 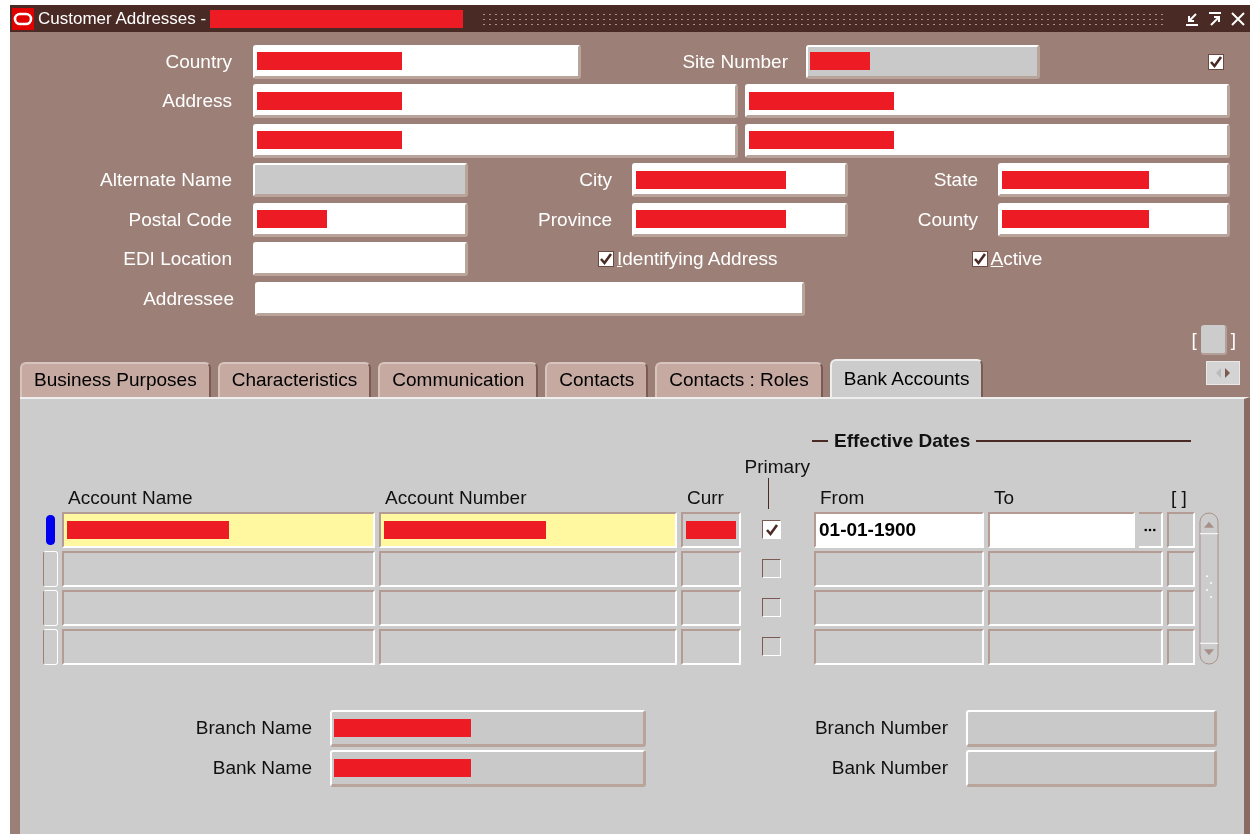 I want to click on county-field, so click(x=1114, y=219).